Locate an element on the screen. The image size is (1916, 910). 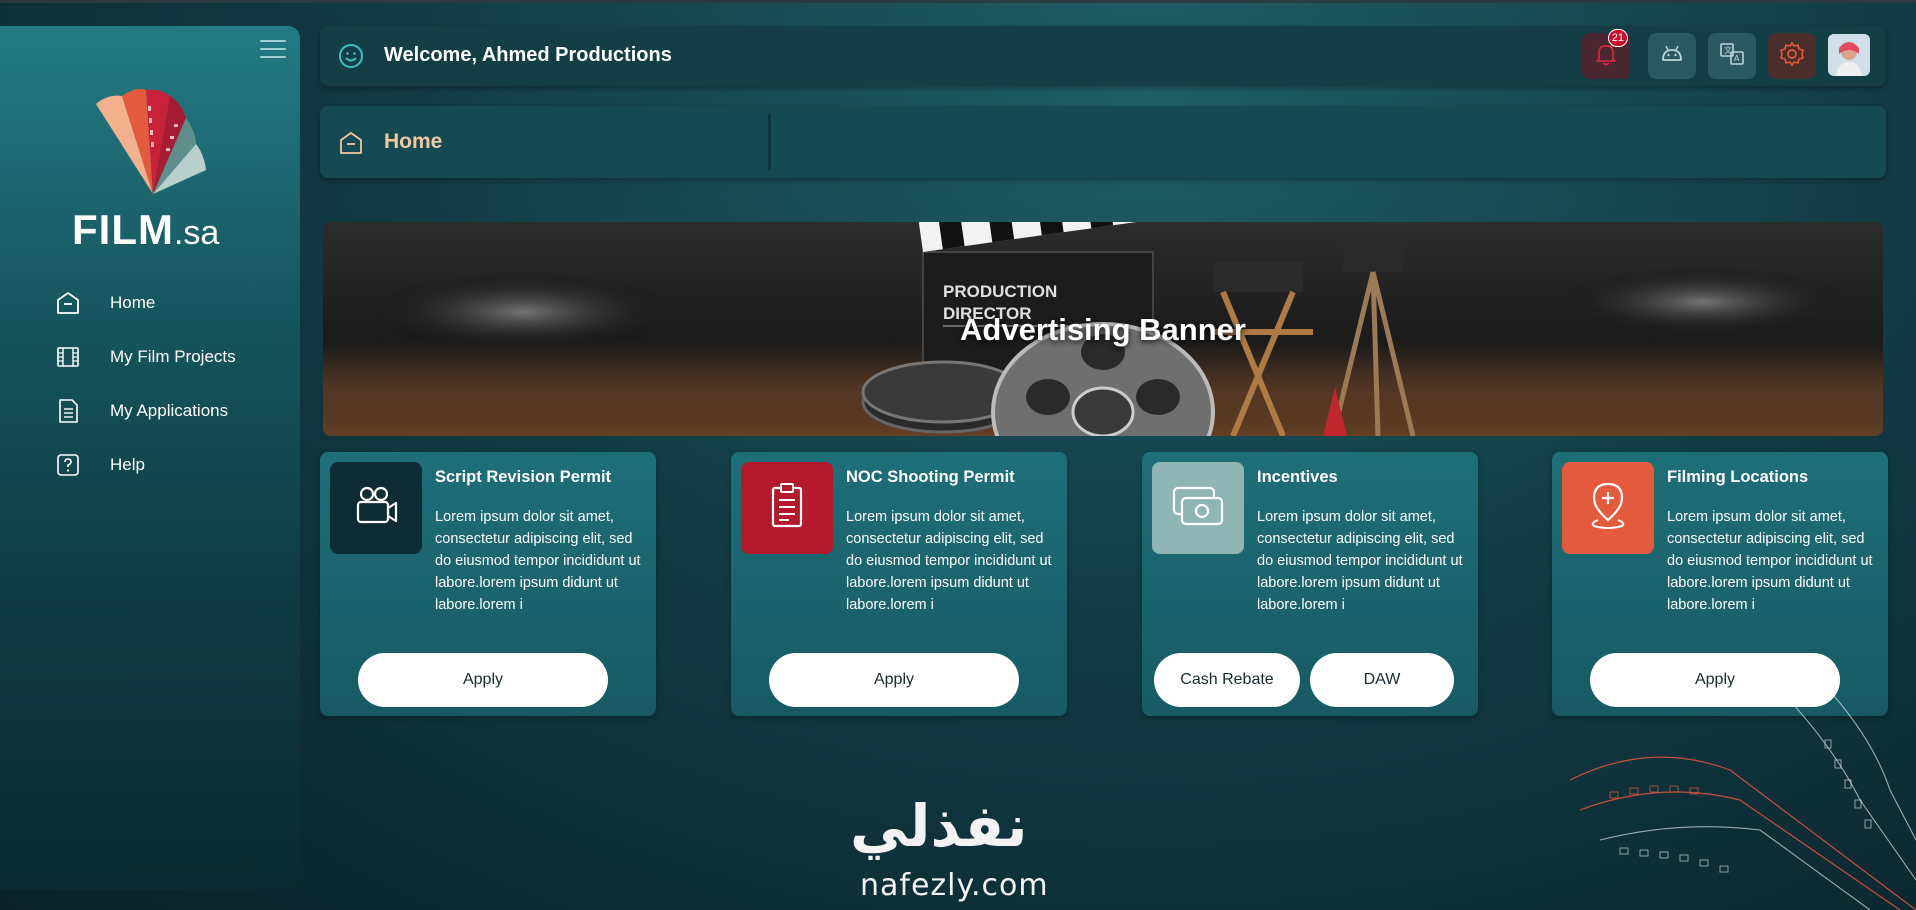
svg-text: A is located at coordinates (1737, 58).